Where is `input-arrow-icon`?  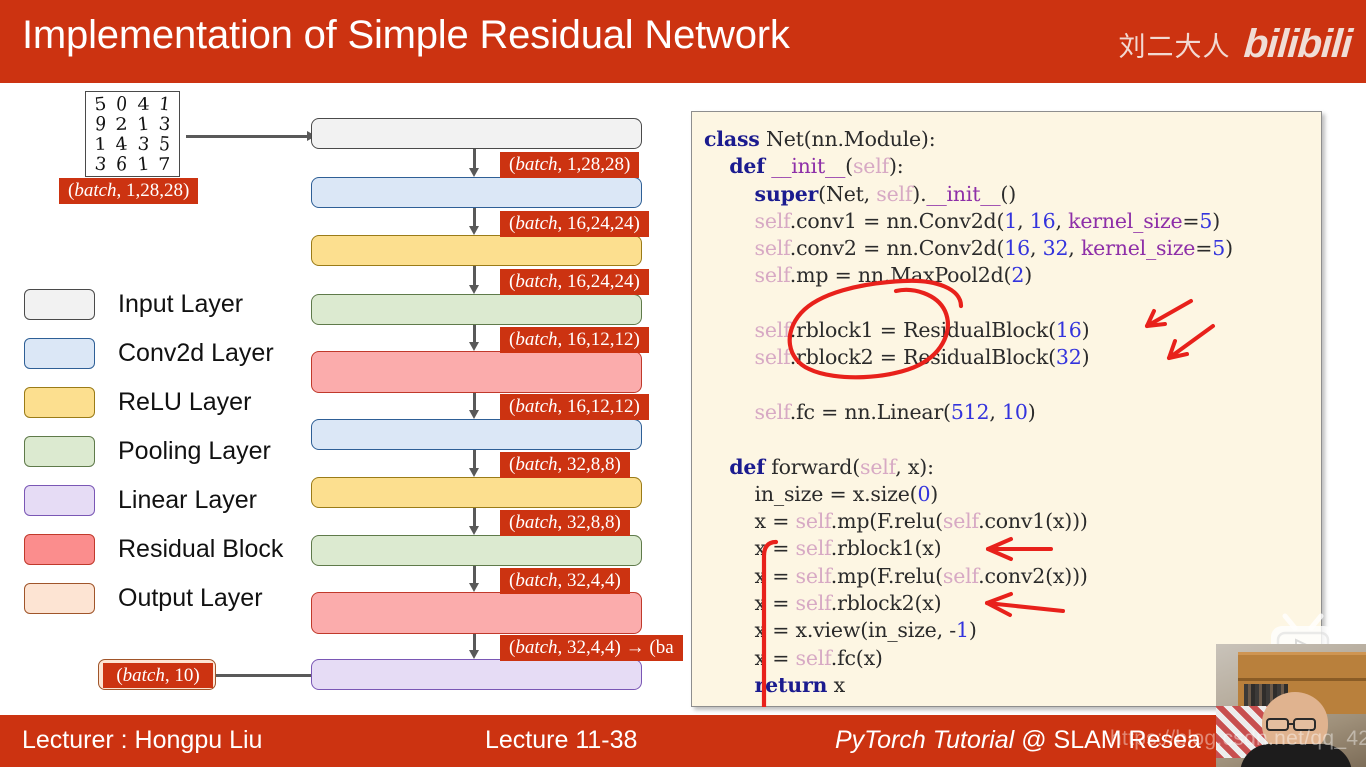
input-arrow-icon is located at coordinates (251, 135).